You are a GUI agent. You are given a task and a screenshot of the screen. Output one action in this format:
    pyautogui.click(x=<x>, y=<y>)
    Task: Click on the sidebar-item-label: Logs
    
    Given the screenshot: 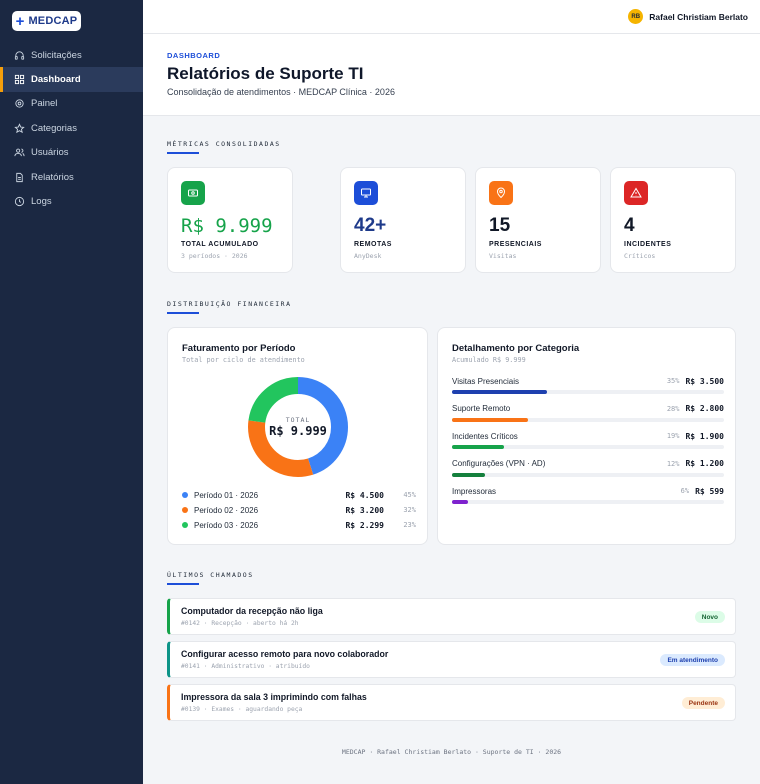 What is the action you would take?
    pyautogui.click(x=41, y=202)
    